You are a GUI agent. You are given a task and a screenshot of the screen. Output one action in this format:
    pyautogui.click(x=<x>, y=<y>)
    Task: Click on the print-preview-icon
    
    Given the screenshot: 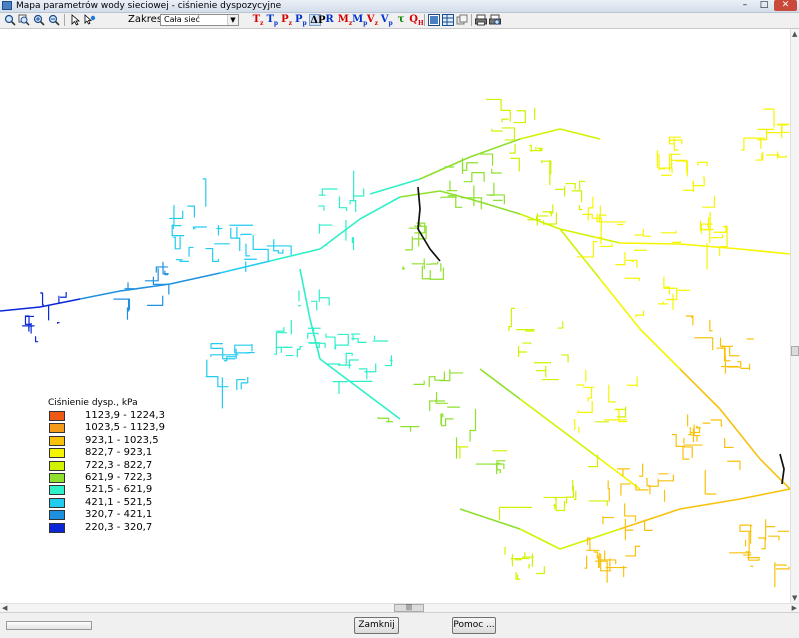 What is the action you would take?
    pyautogui.click(x=495, y=20)
    